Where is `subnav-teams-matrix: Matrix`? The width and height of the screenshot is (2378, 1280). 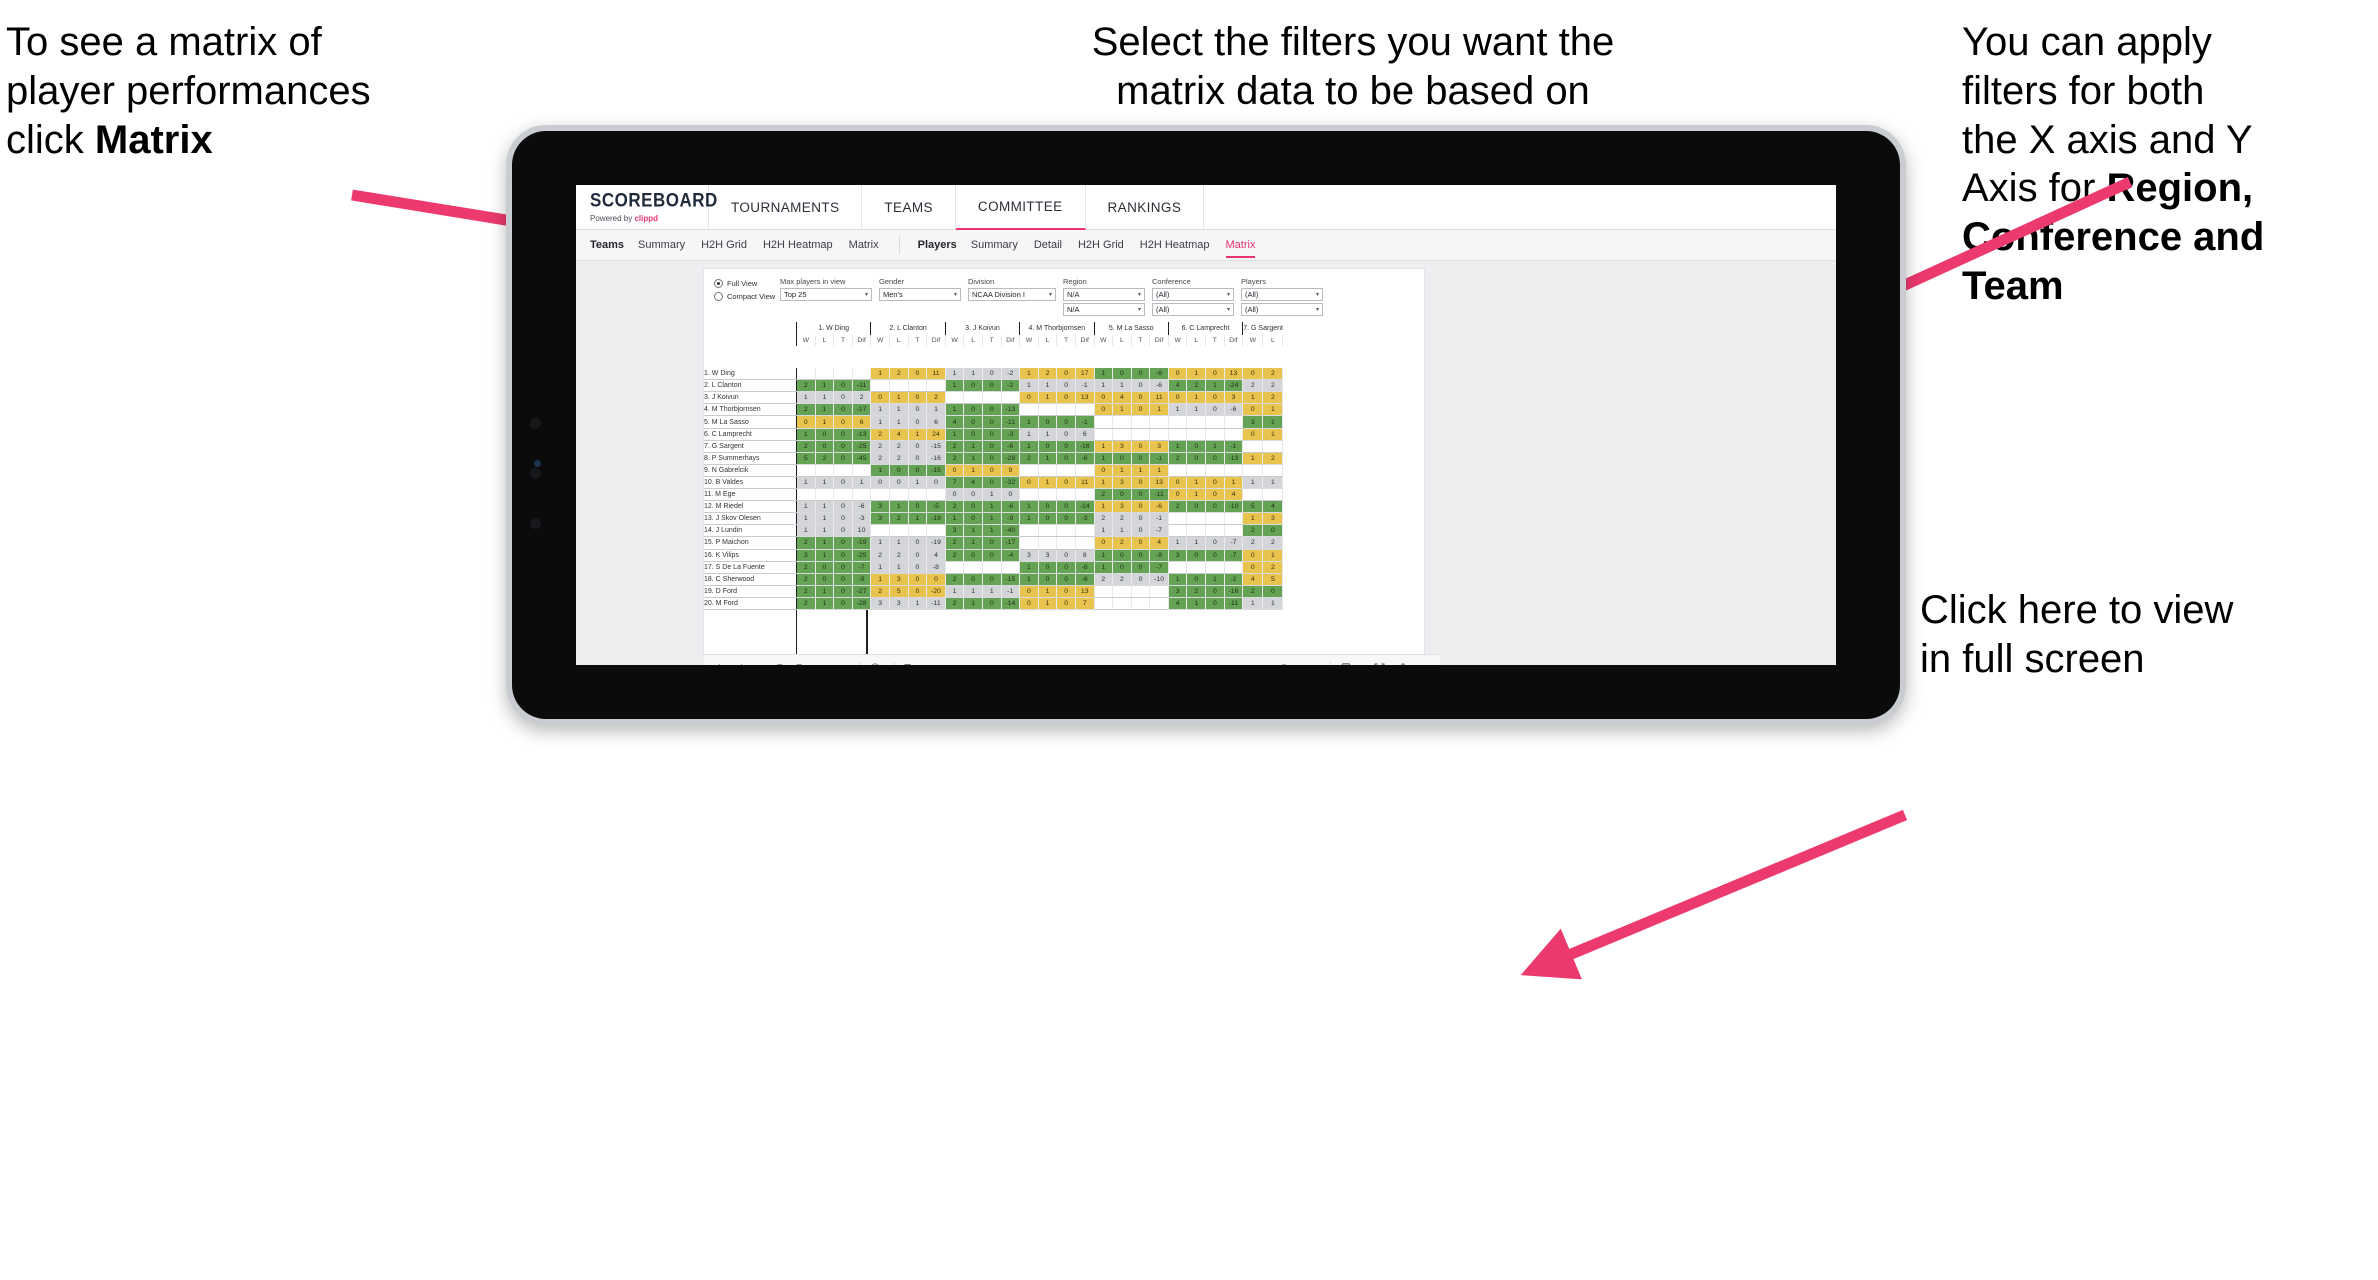 subnav-teams-matrix: Matrix is located at coordinates (864, 245).